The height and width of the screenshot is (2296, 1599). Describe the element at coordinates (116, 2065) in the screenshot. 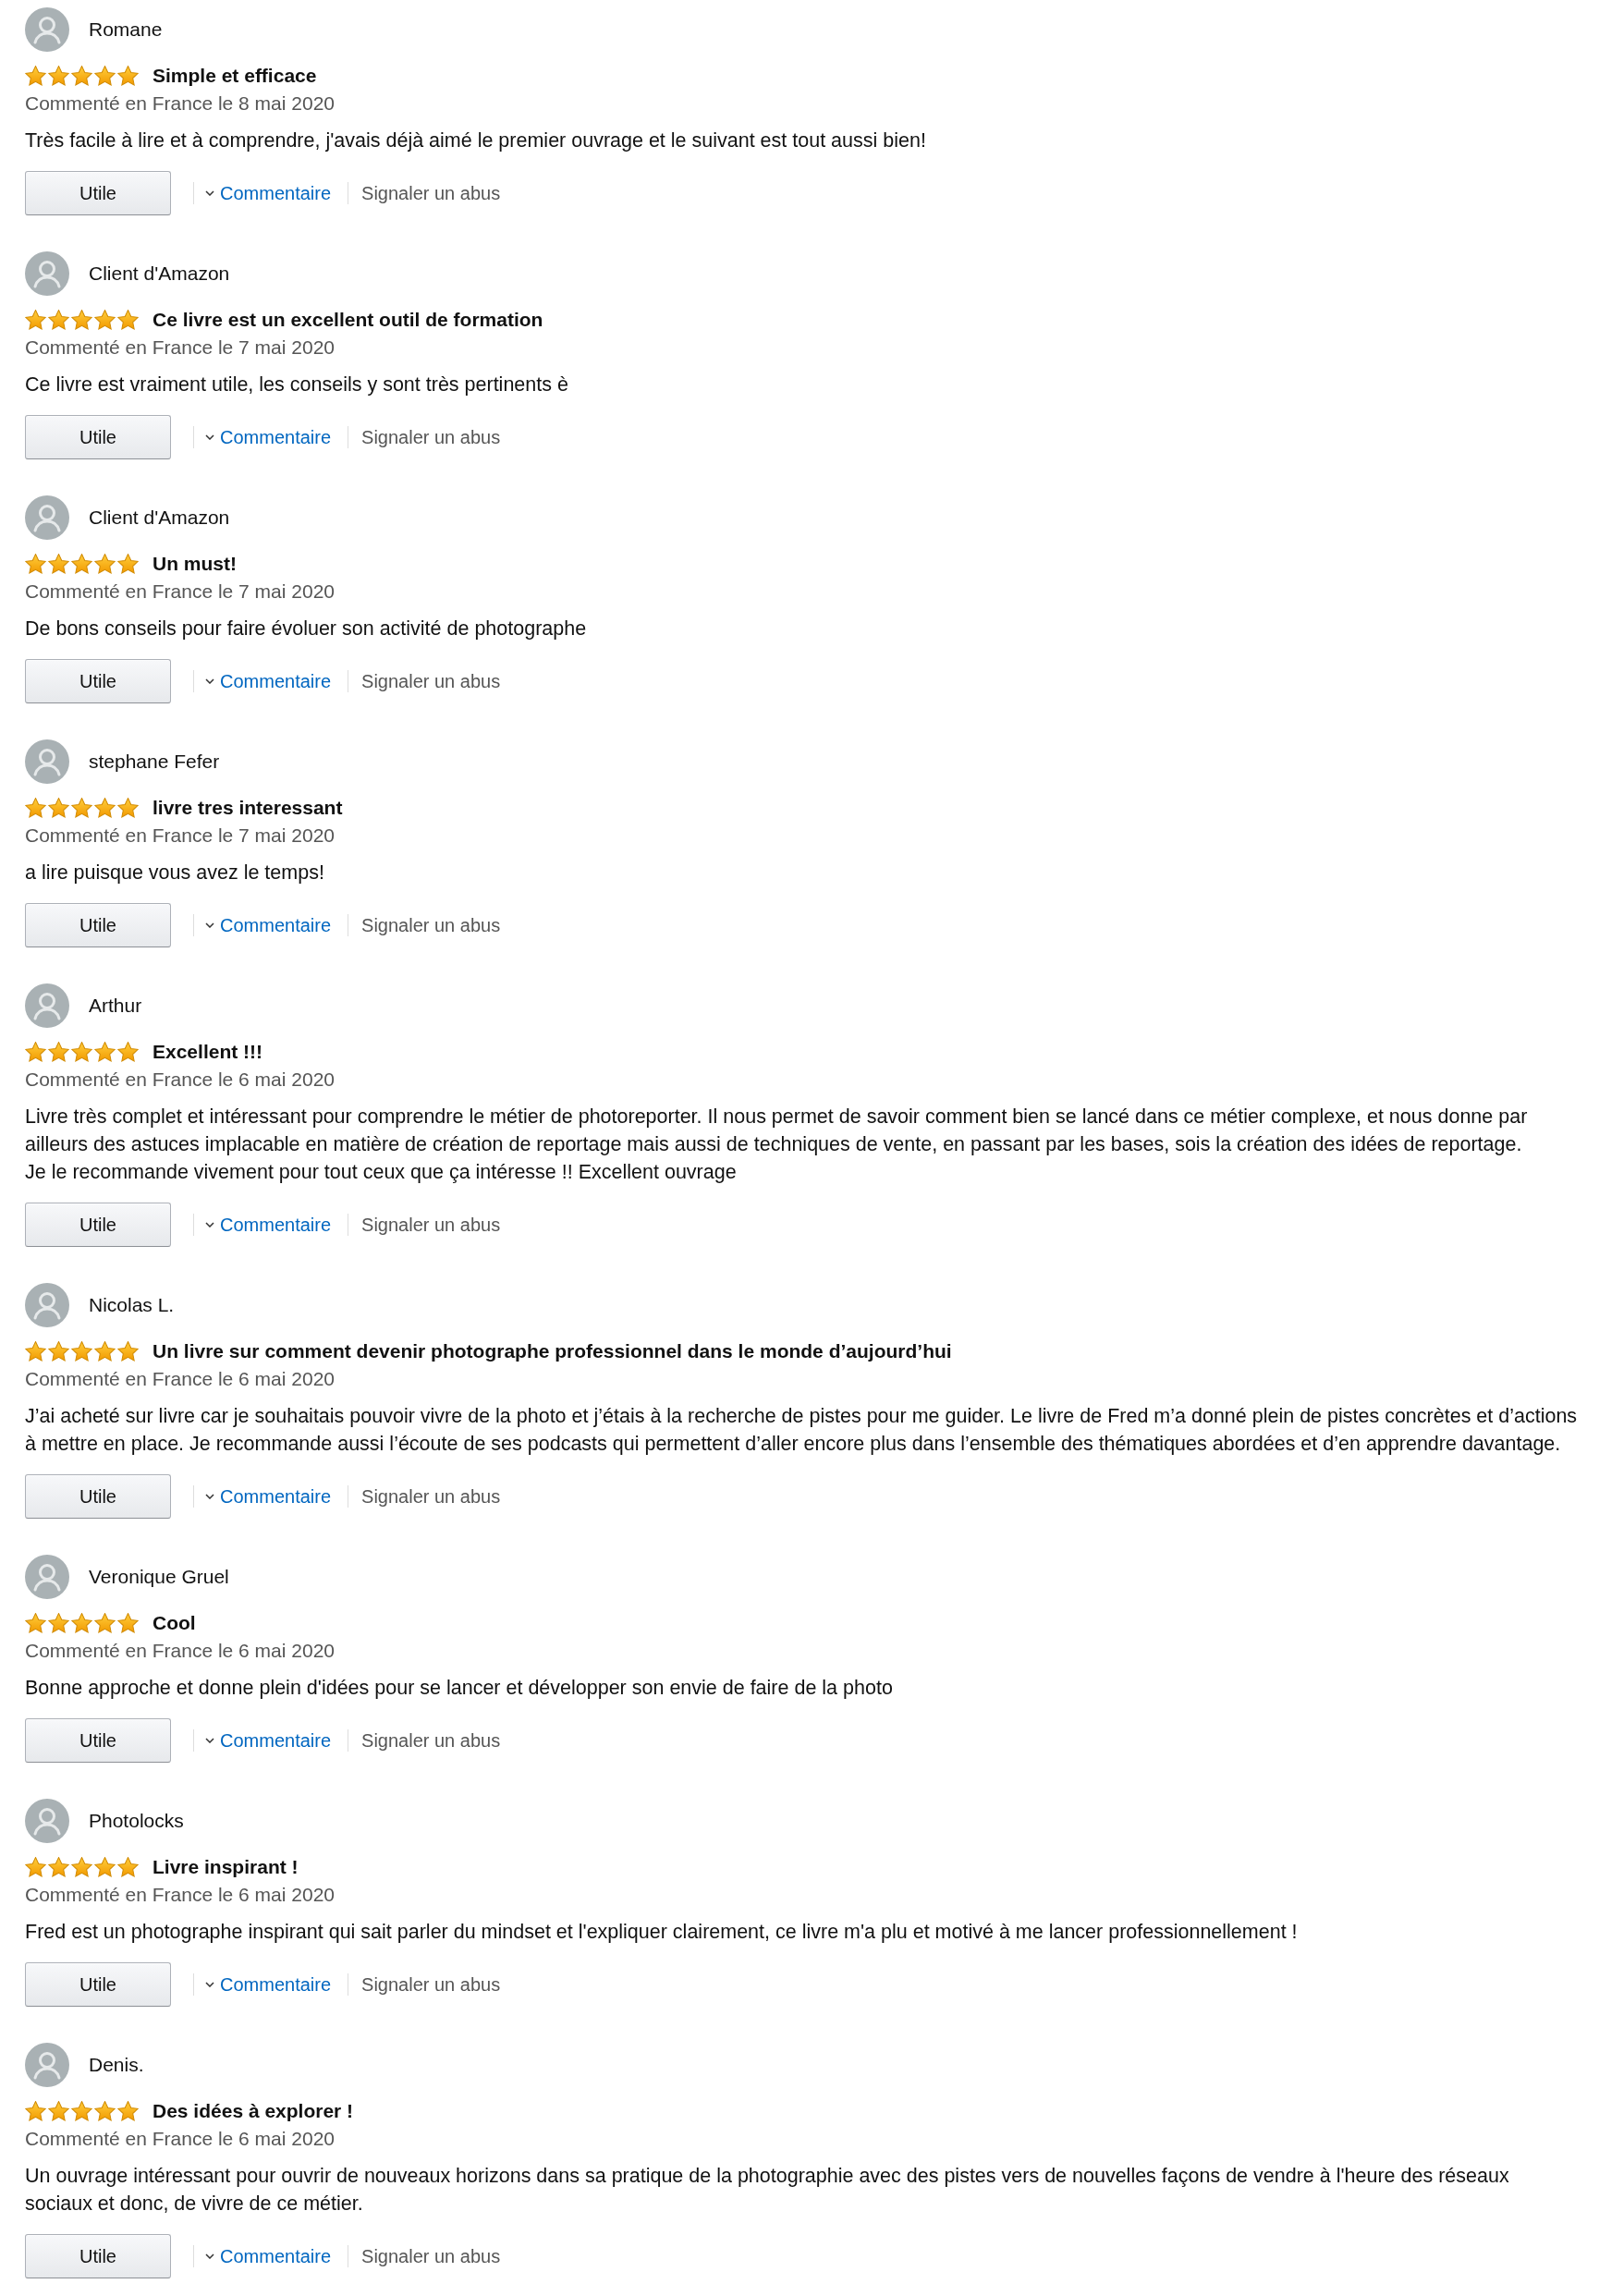

I see `reviewer-name: Denis.` at that location.